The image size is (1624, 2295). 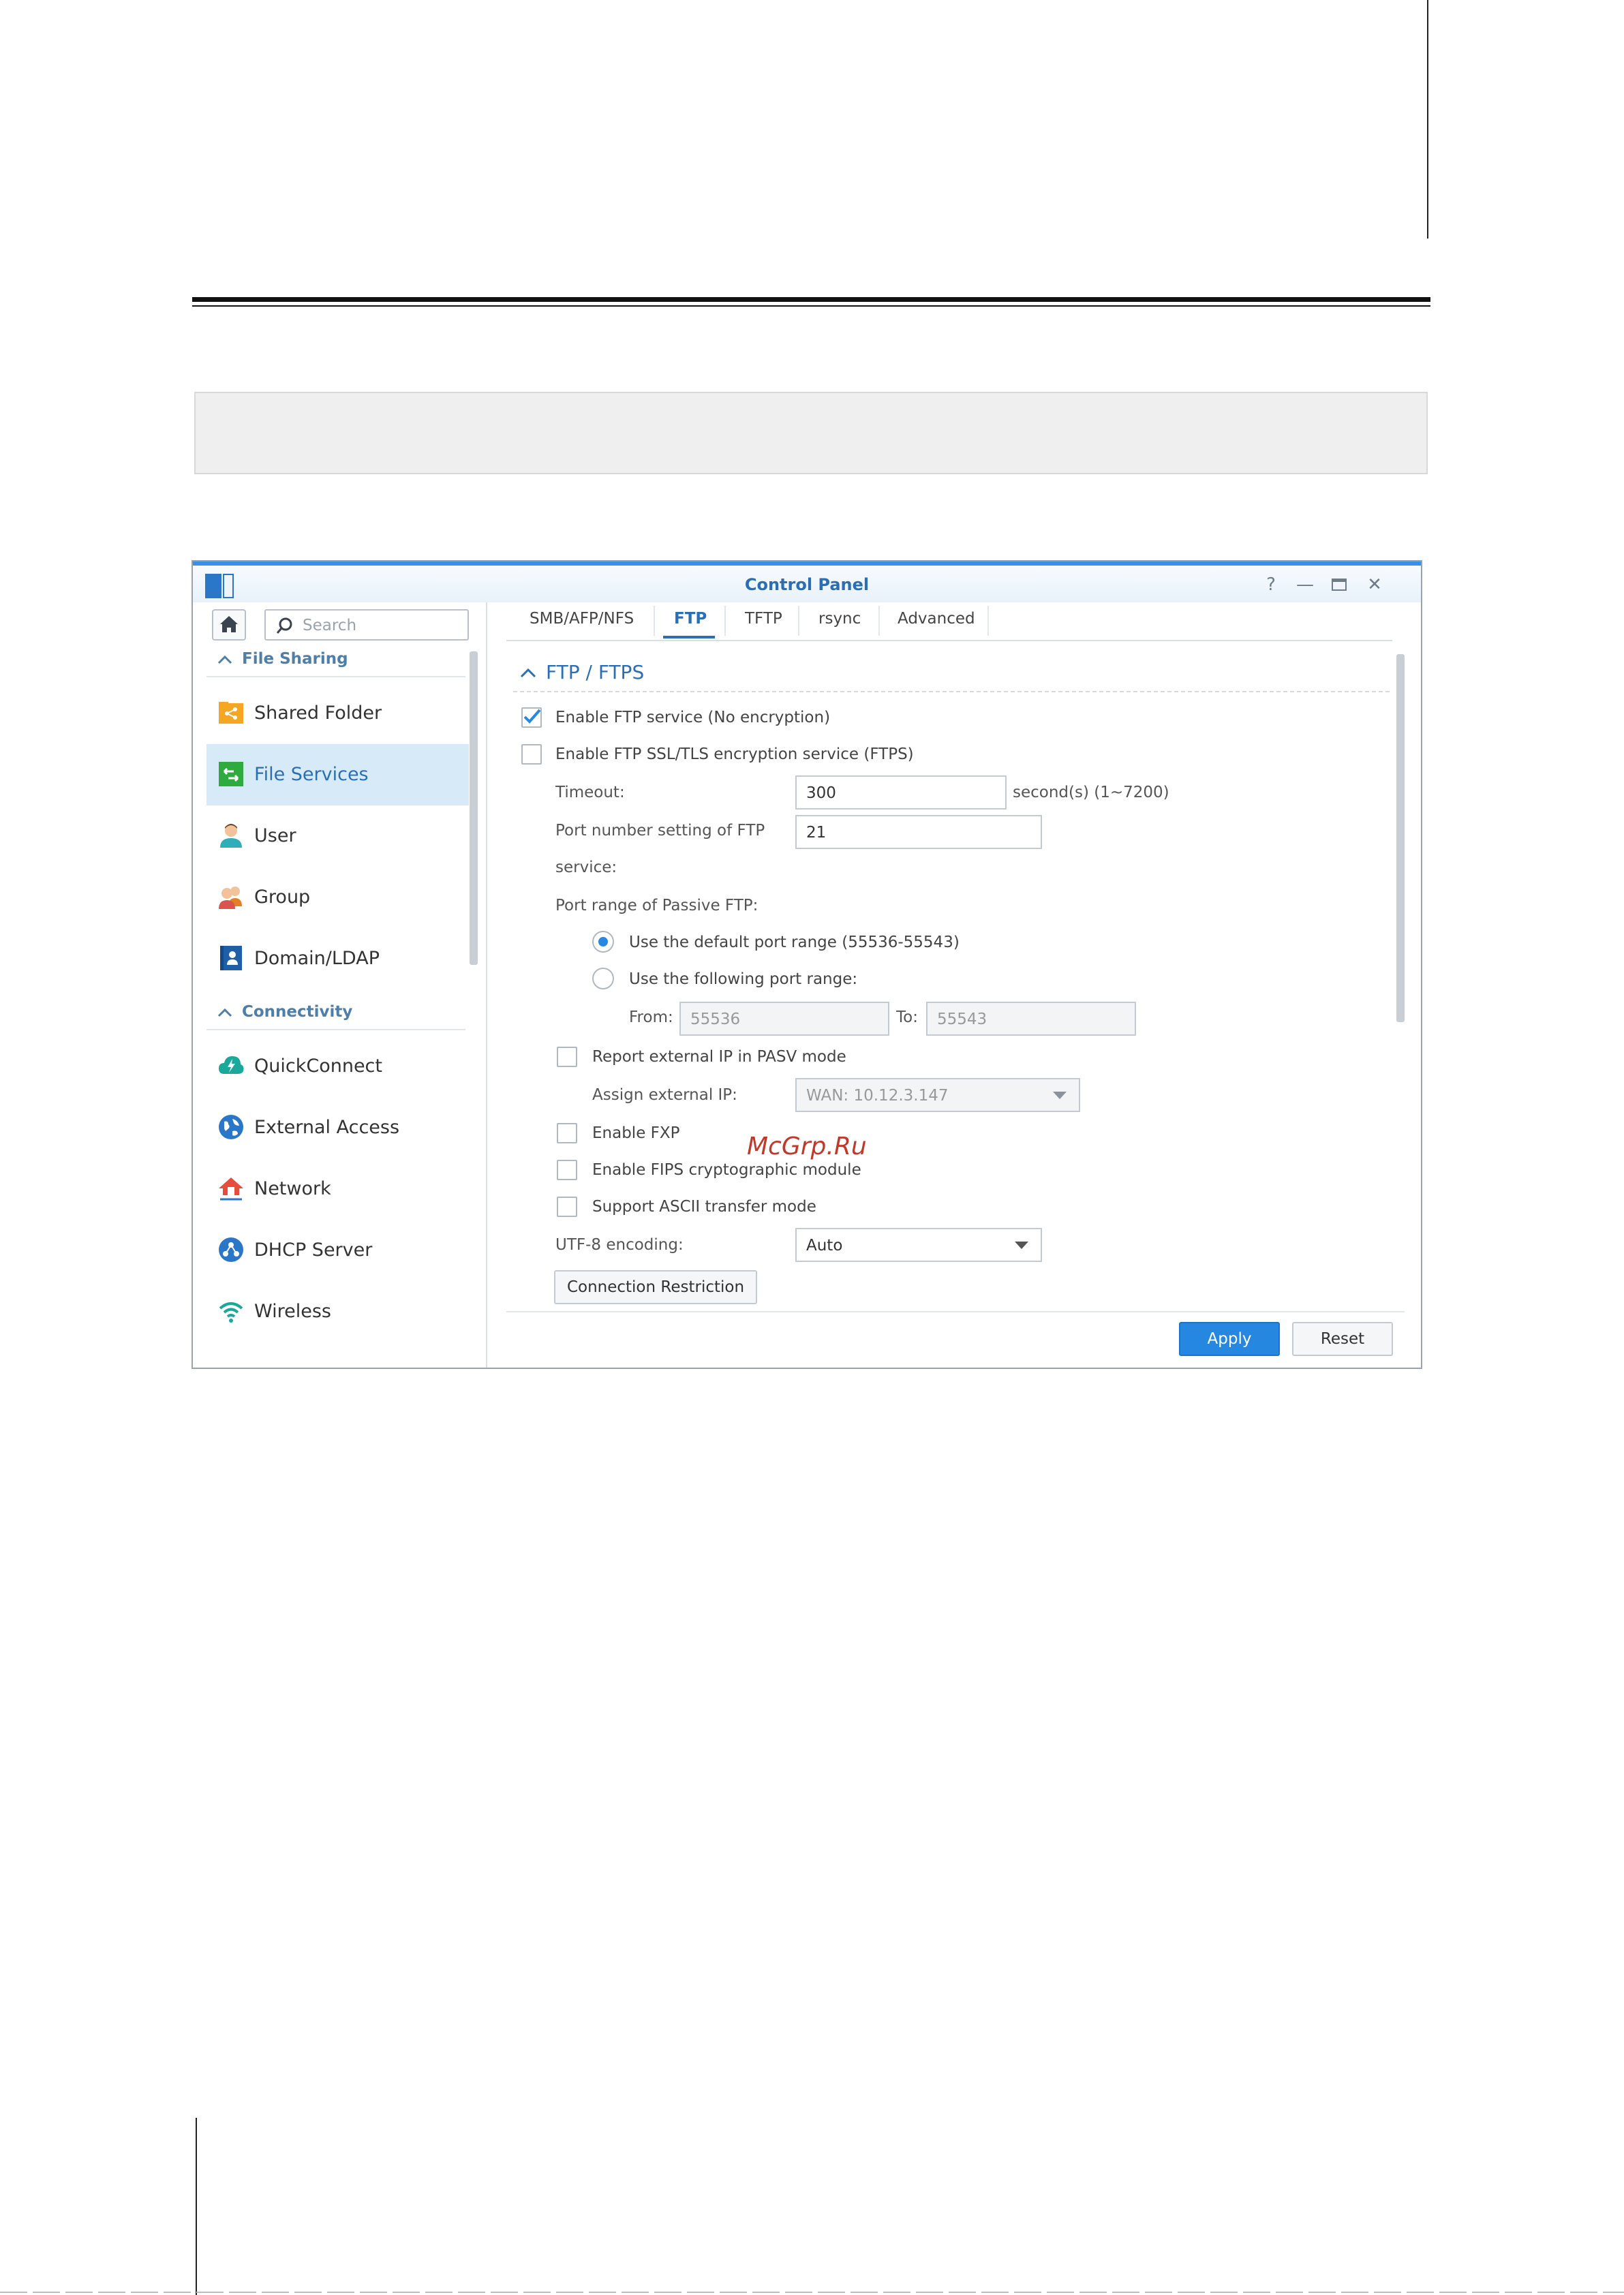 What do you see at coordinates (474, 808) in the screenshot?
I see `sidebar-scrollbar` at bounding box center [474, 808].